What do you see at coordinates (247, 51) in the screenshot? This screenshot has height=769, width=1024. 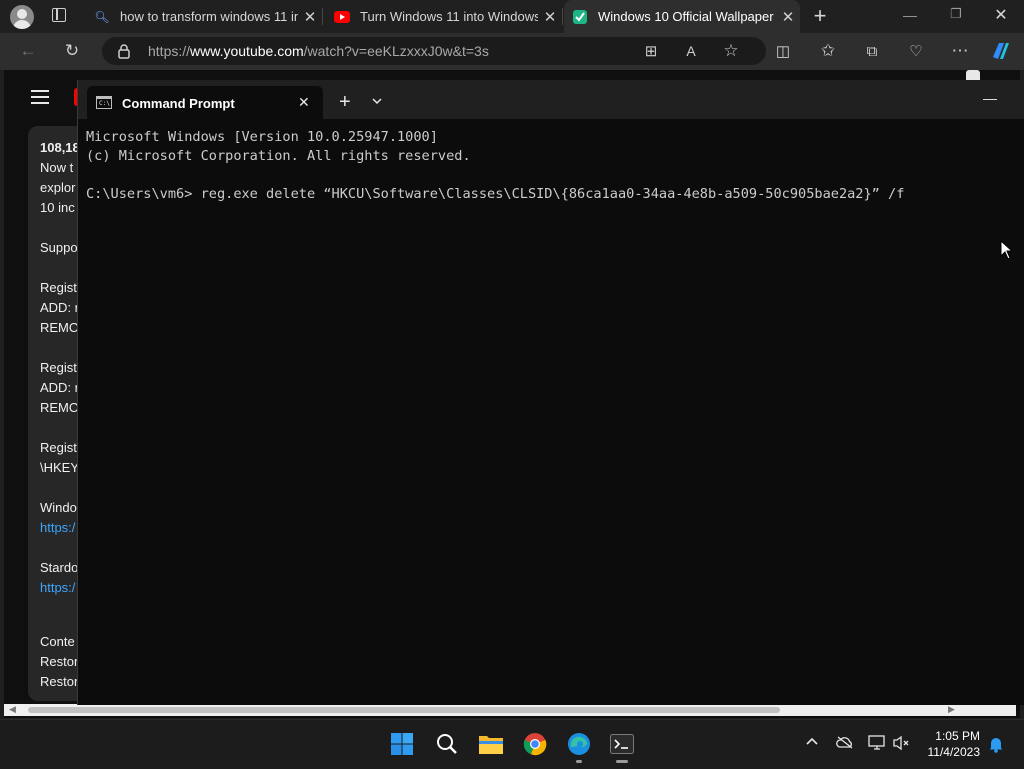 I see `url-host: www.youtube.com` at bounding box center [247, 51].